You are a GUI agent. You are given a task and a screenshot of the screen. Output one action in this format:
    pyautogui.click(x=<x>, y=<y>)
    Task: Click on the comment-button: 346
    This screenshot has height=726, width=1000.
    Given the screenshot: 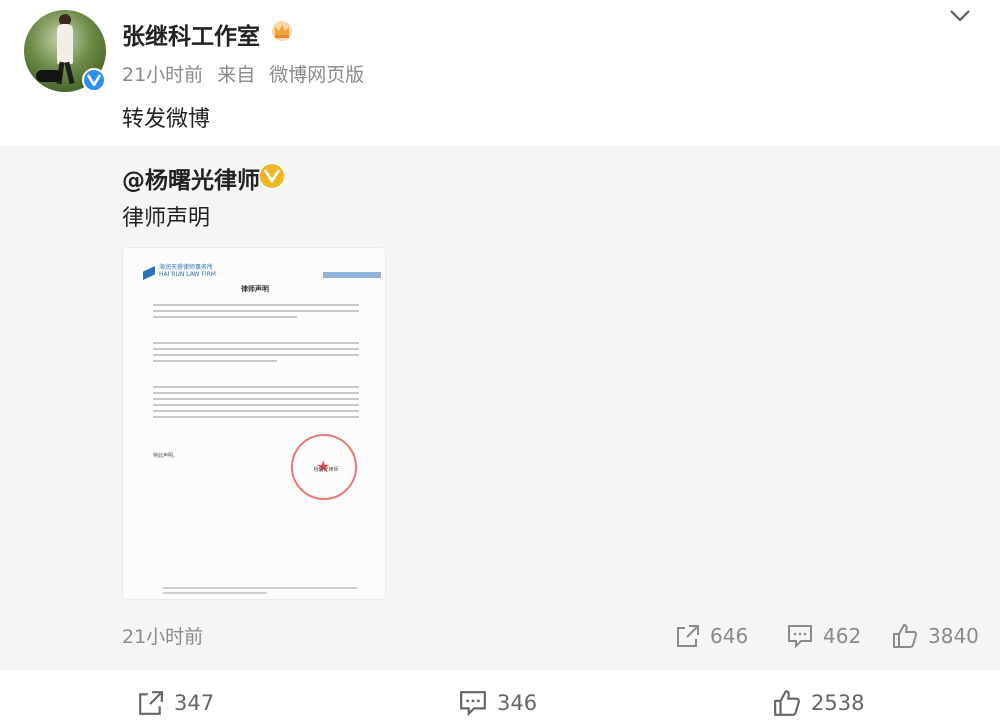 What is the action you would take?
    pyautogui.click(x=498, y=703)
    